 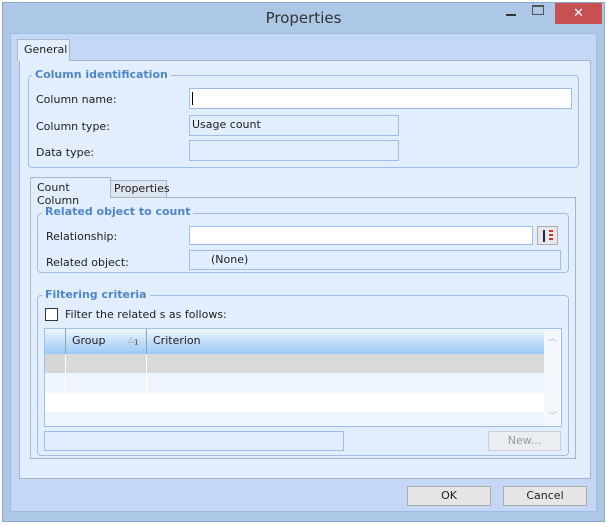 I want to click on sort-order: 1, so click(x=136, y=342).